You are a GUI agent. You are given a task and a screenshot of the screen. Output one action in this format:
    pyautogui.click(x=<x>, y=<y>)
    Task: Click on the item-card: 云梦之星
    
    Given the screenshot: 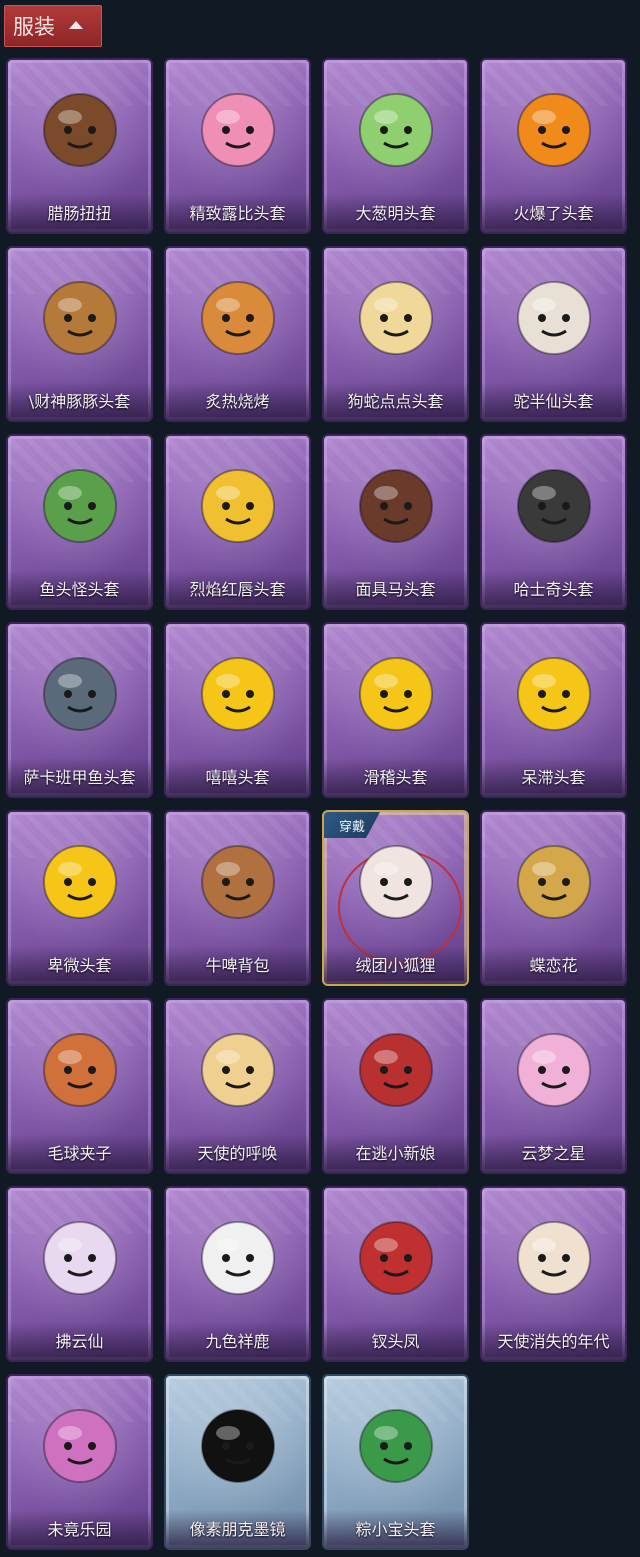 What is the action you would take?
    pyautogui.click(x=553, y=1086)
    